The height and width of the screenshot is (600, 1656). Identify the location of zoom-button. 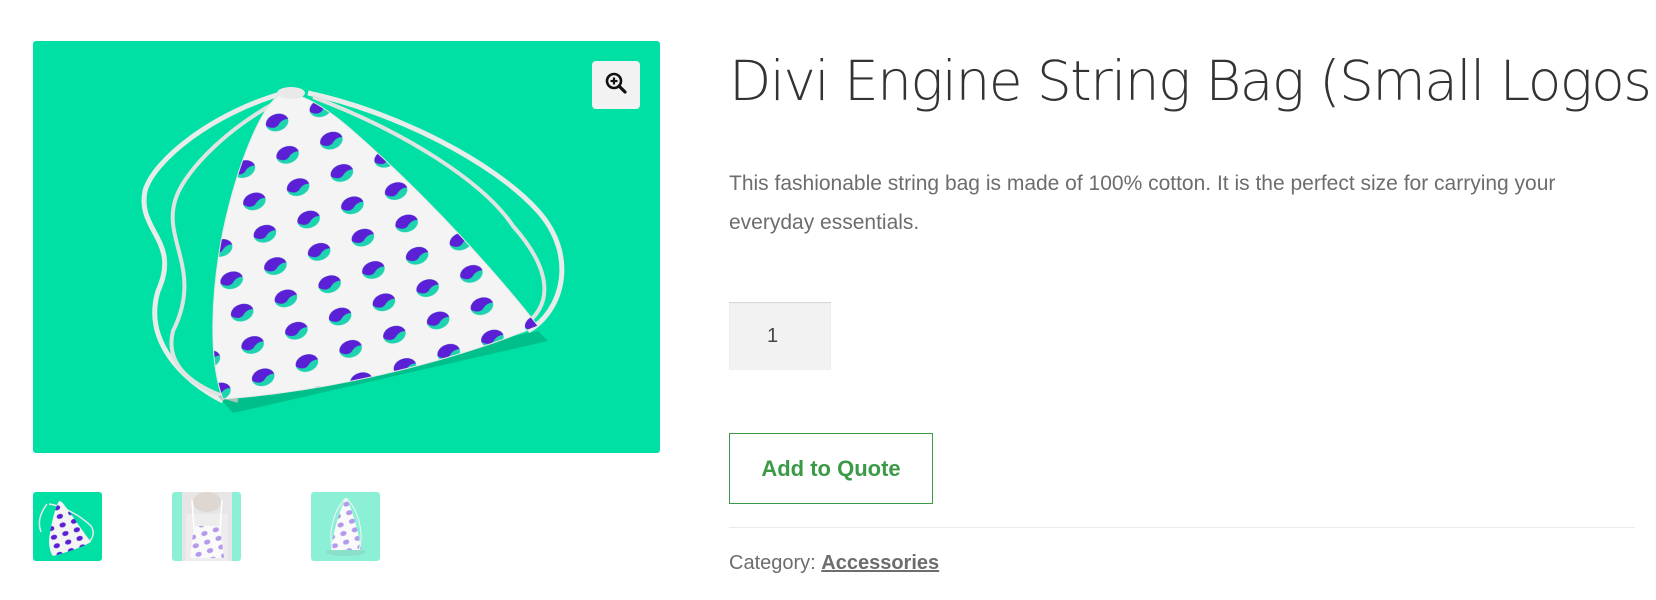
(616, 85).